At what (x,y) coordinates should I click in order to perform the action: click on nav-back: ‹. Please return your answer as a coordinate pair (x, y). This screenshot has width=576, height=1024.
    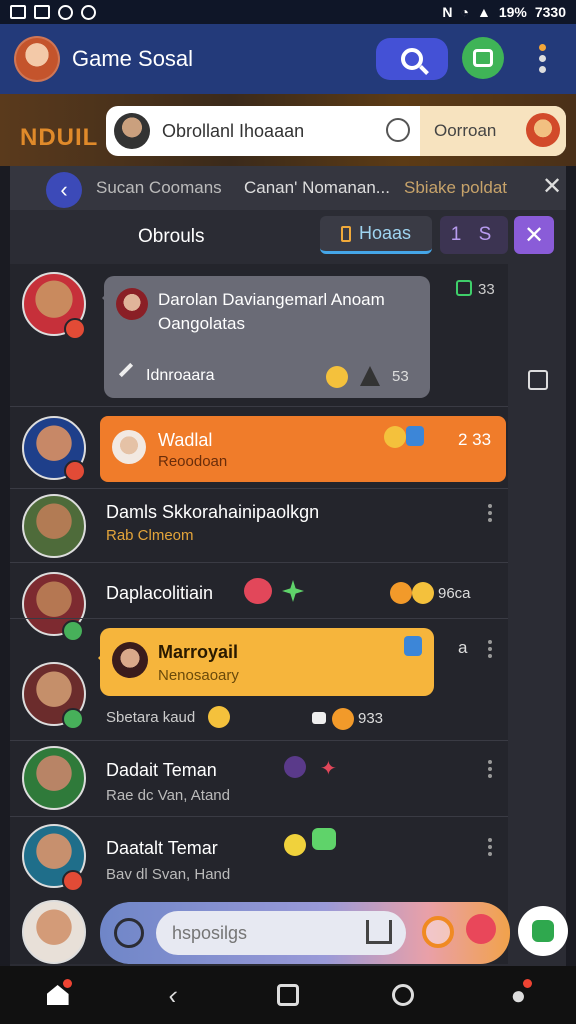
    Looking at the image, I should click on (173, 995).